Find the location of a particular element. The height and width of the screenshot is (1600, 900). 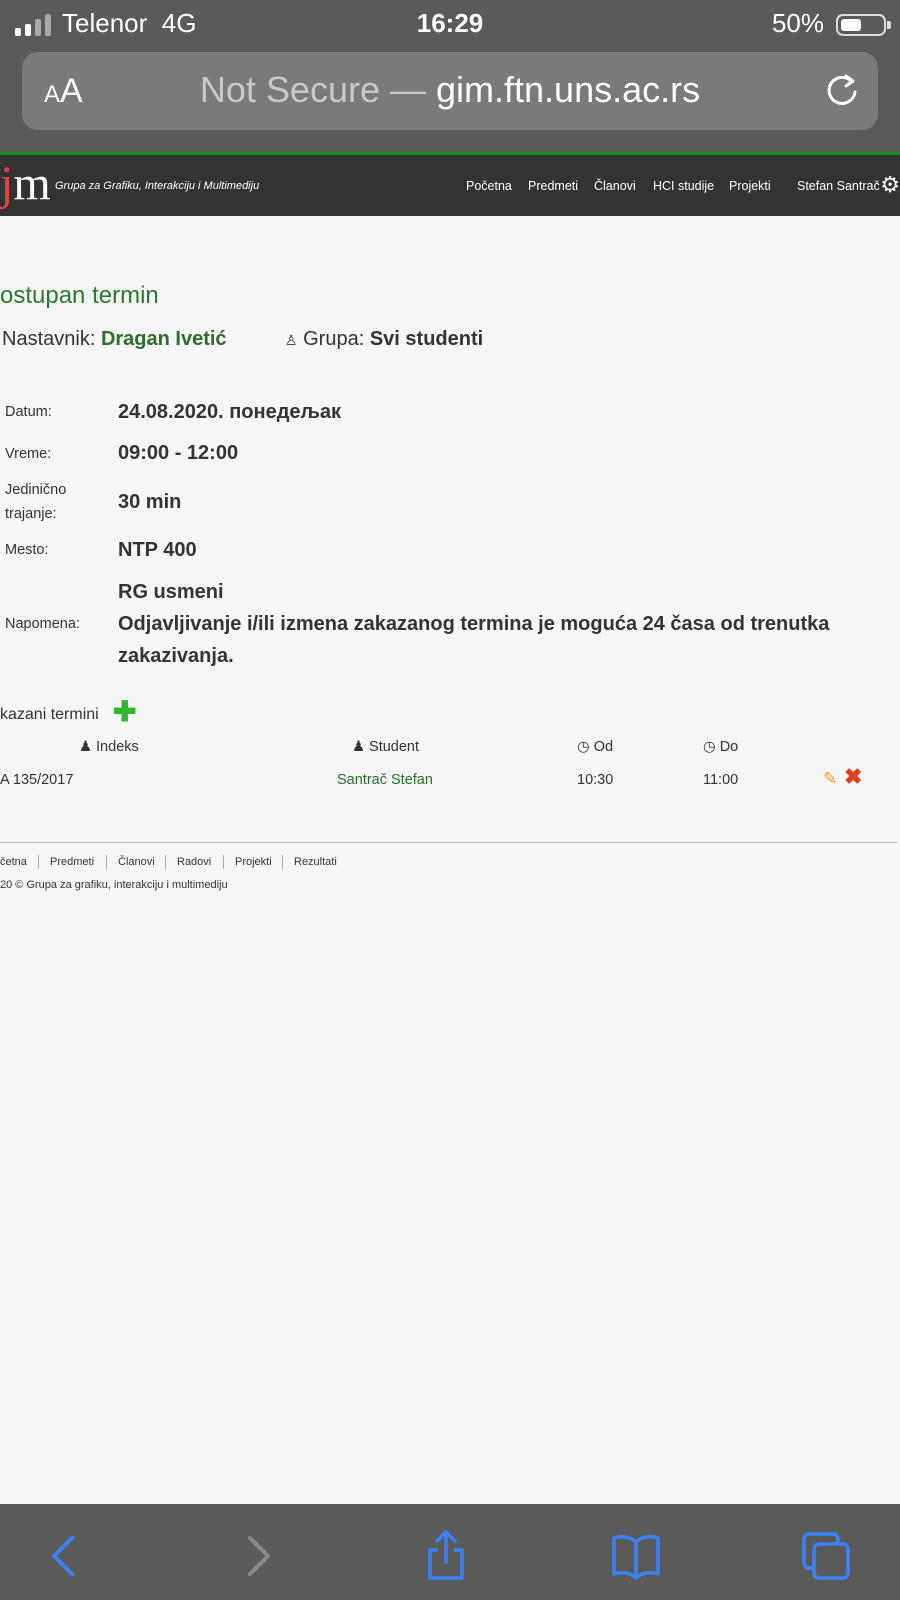

date-label: Datum: is located at coordinates (28, 412).